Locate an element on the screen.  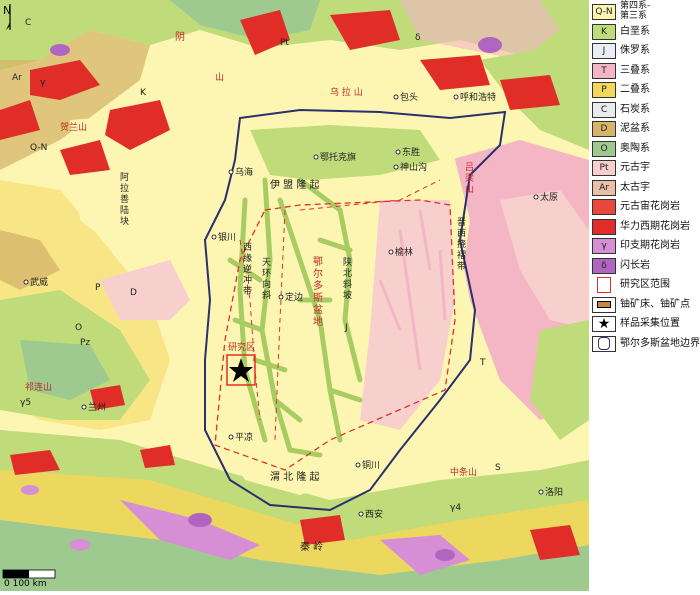
unit-code-label: Ar is located at coordinates (17, 78).